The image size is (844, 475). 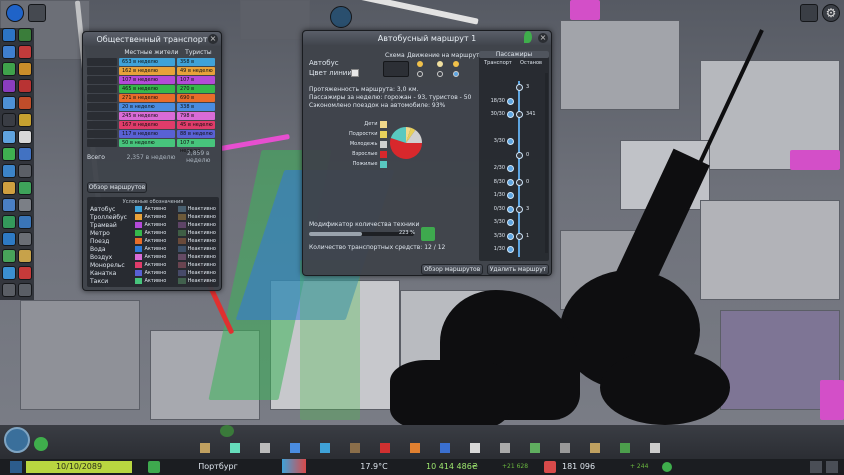 I want to click on locate-pin-icon, so click(x=528, y=37).